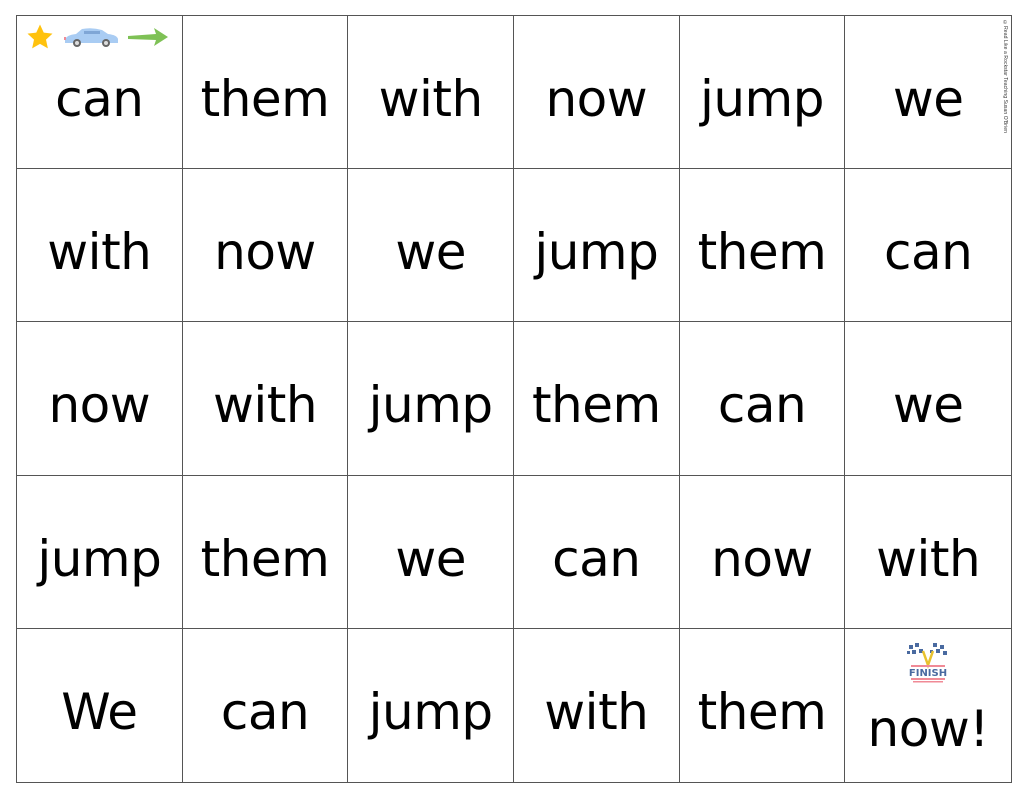  What do you see at coordinates (928, 729) in the screenshot?
I see `sight-word: now!` at bounding box center [928, 729].